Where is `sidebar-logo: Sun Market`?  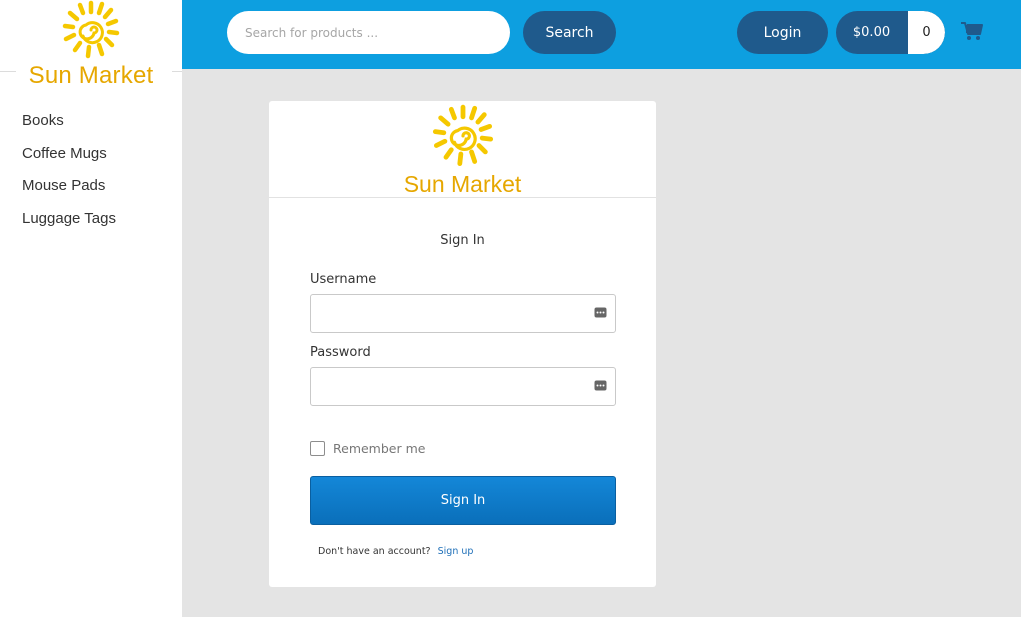
sidebar-logo: Sun Market is located at coordinates (91, 48).